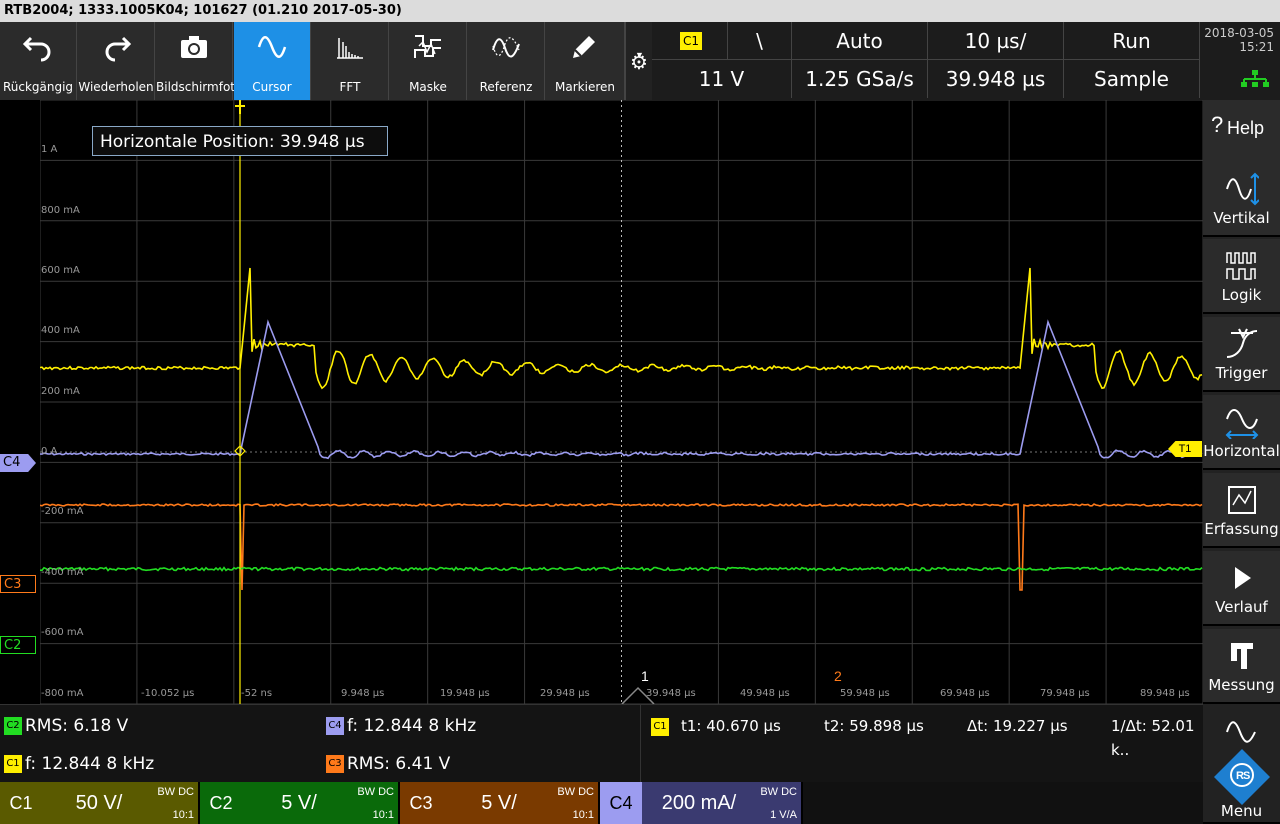 The width and height of the screenshot is (1280, 824). Describe the element at coordinates (62, 572) in the screenshot. I see `y-label-neg400ma: -400 mA` at that location.